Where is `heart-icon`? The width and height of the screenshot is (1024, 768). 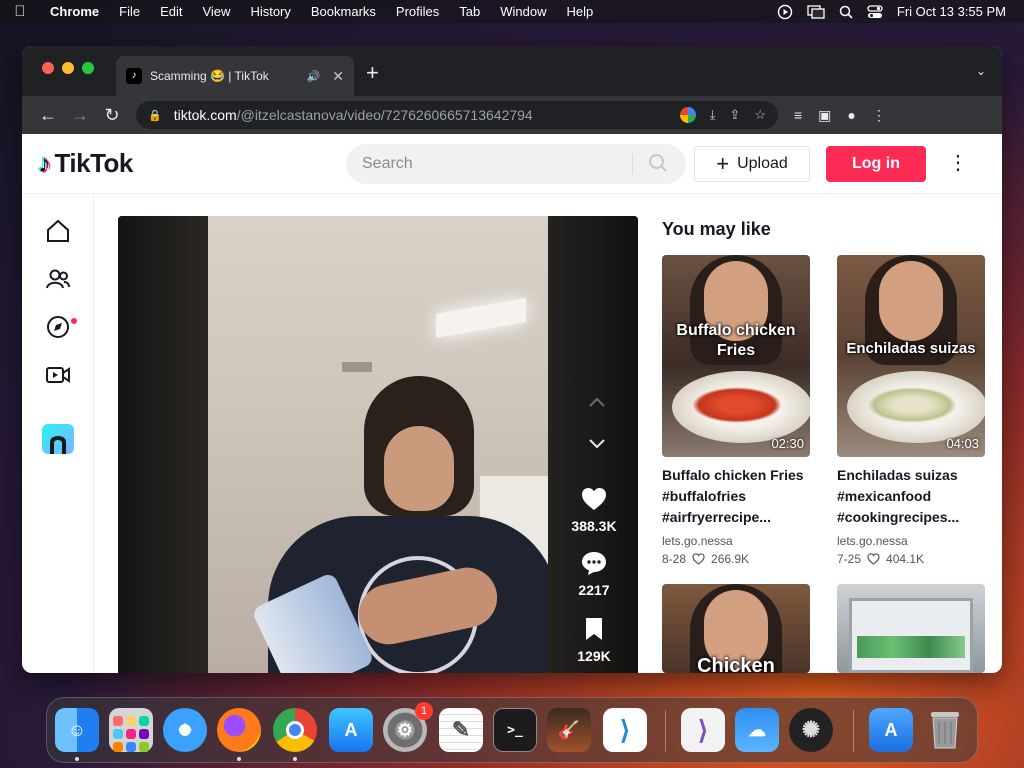 heart-icon is located at coordinates (594, 499).